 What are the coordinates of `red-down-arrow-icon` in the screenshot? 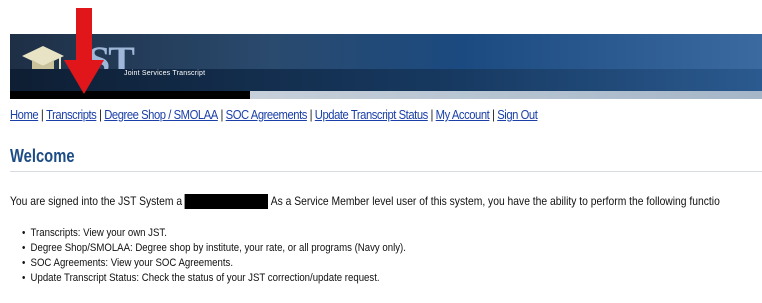 It's located at (84, 51).